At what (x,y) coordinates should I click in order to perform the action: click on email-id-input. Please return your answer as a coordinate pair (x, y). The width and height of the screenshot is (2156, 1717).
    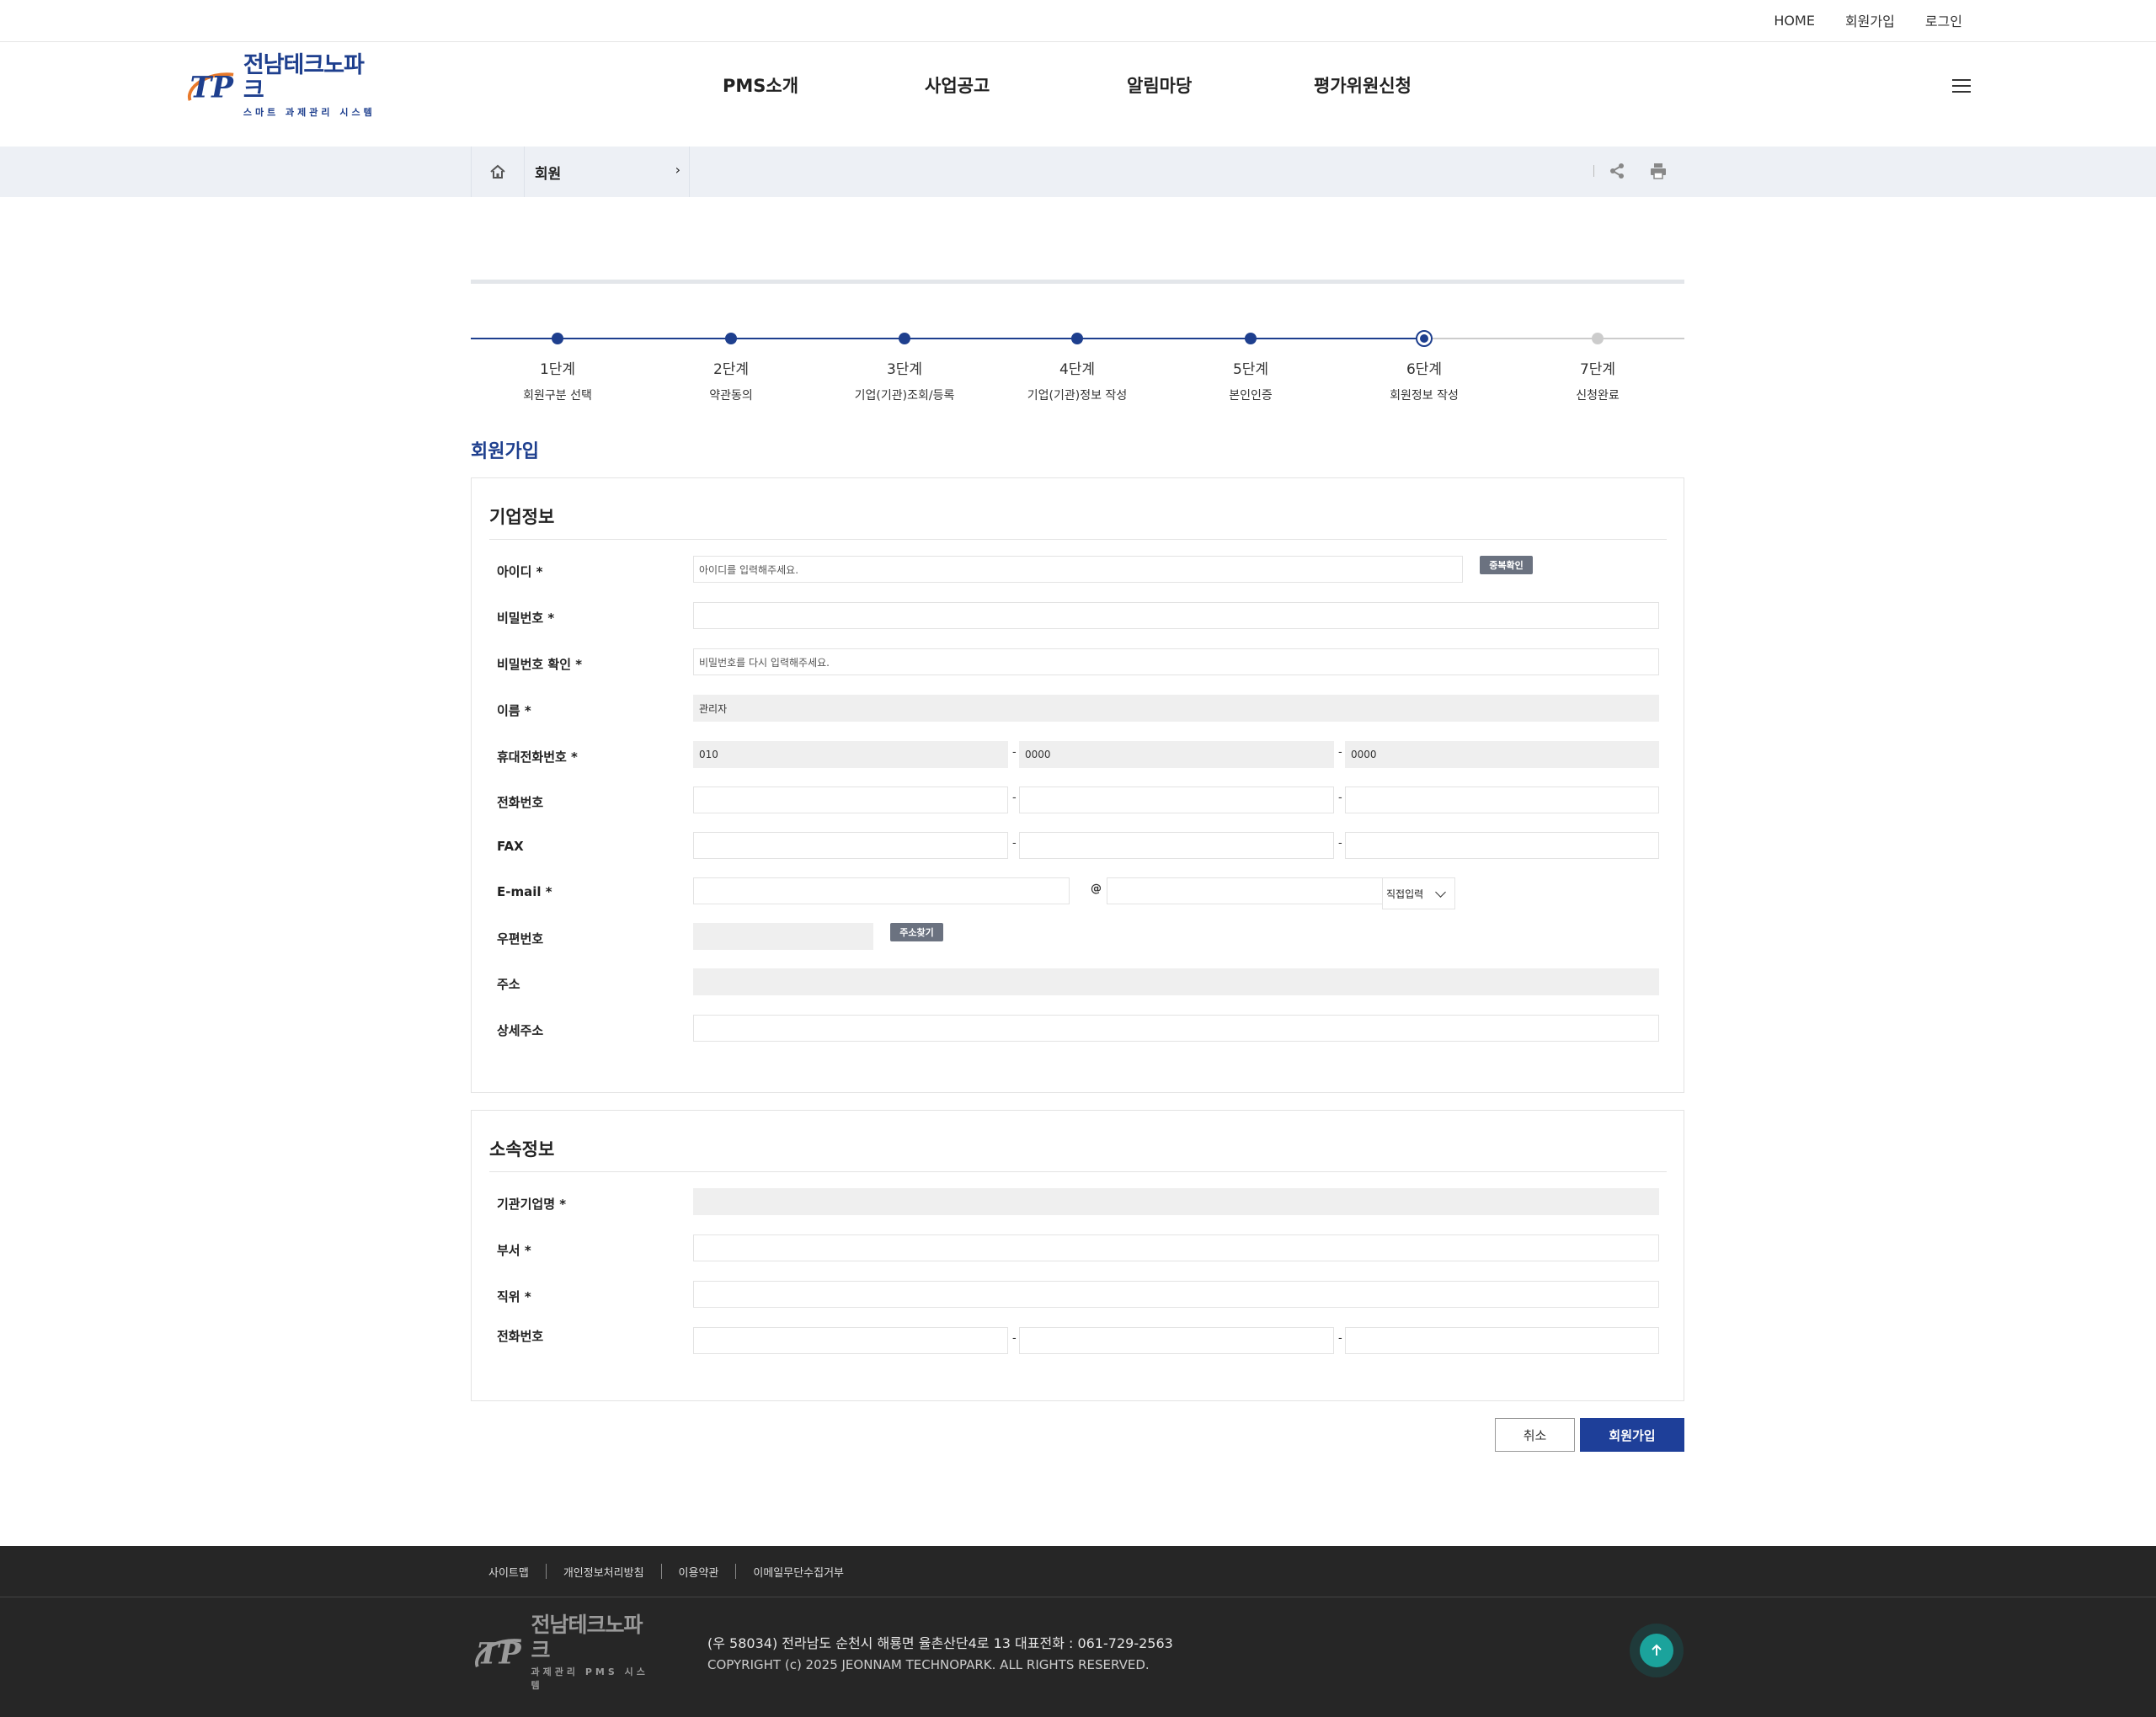
    Looking at the image, I should click on (881, 890).